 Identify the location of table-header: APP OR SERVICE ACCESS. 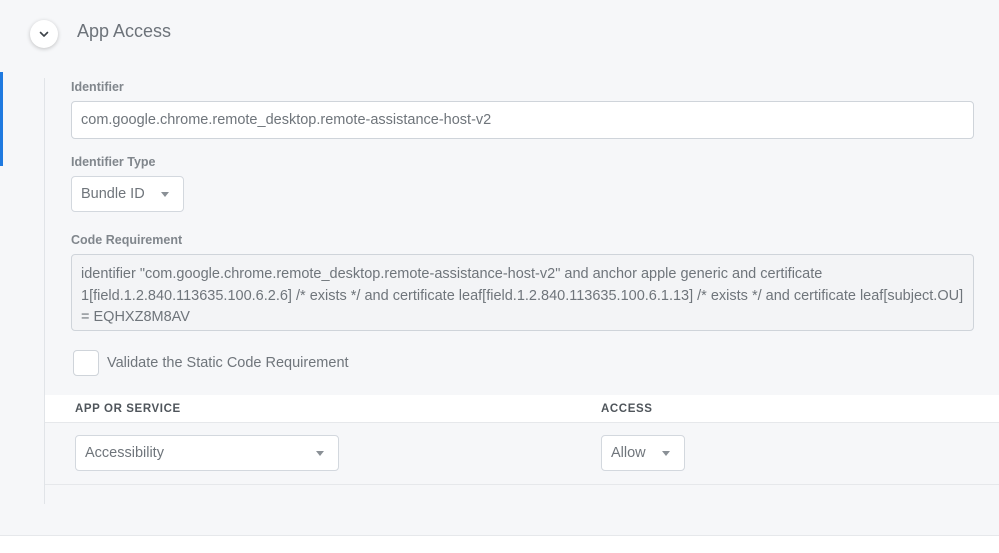
(522, 409).